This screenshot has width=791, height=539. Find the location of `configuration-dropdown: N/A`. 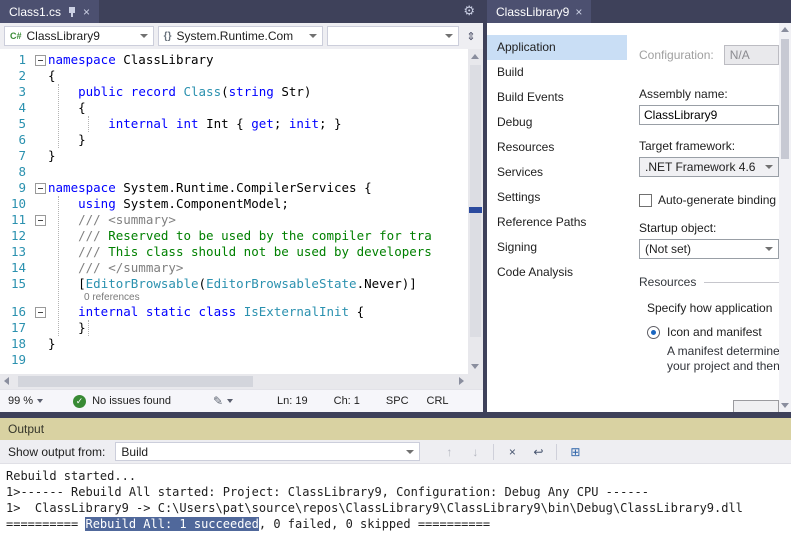

configuration-dropdown: N/A is located at coordinates (751, 55).